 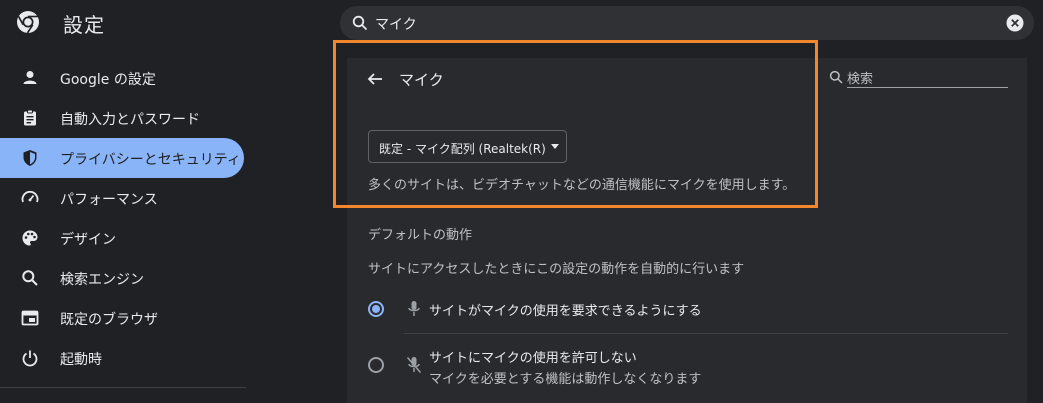 What do you see at coordinates (30, 318) in the screenshot?
I see `browser-icon` at bounding box center [30, 318].